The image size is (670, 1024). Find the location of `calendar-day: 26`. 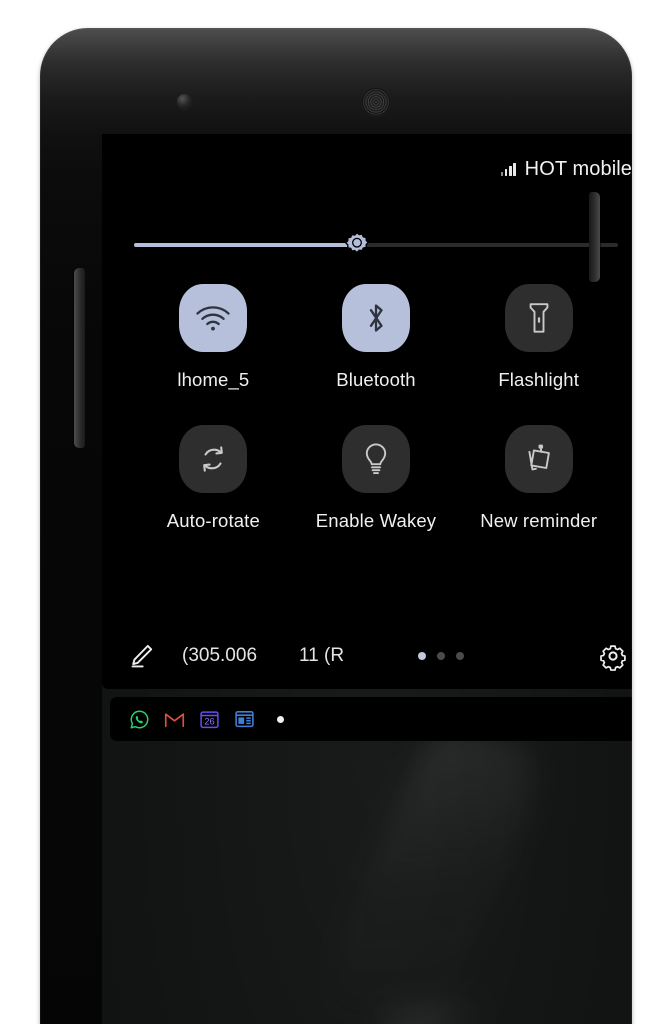

calendar-day: 26 is located at coordinates (209, 721).